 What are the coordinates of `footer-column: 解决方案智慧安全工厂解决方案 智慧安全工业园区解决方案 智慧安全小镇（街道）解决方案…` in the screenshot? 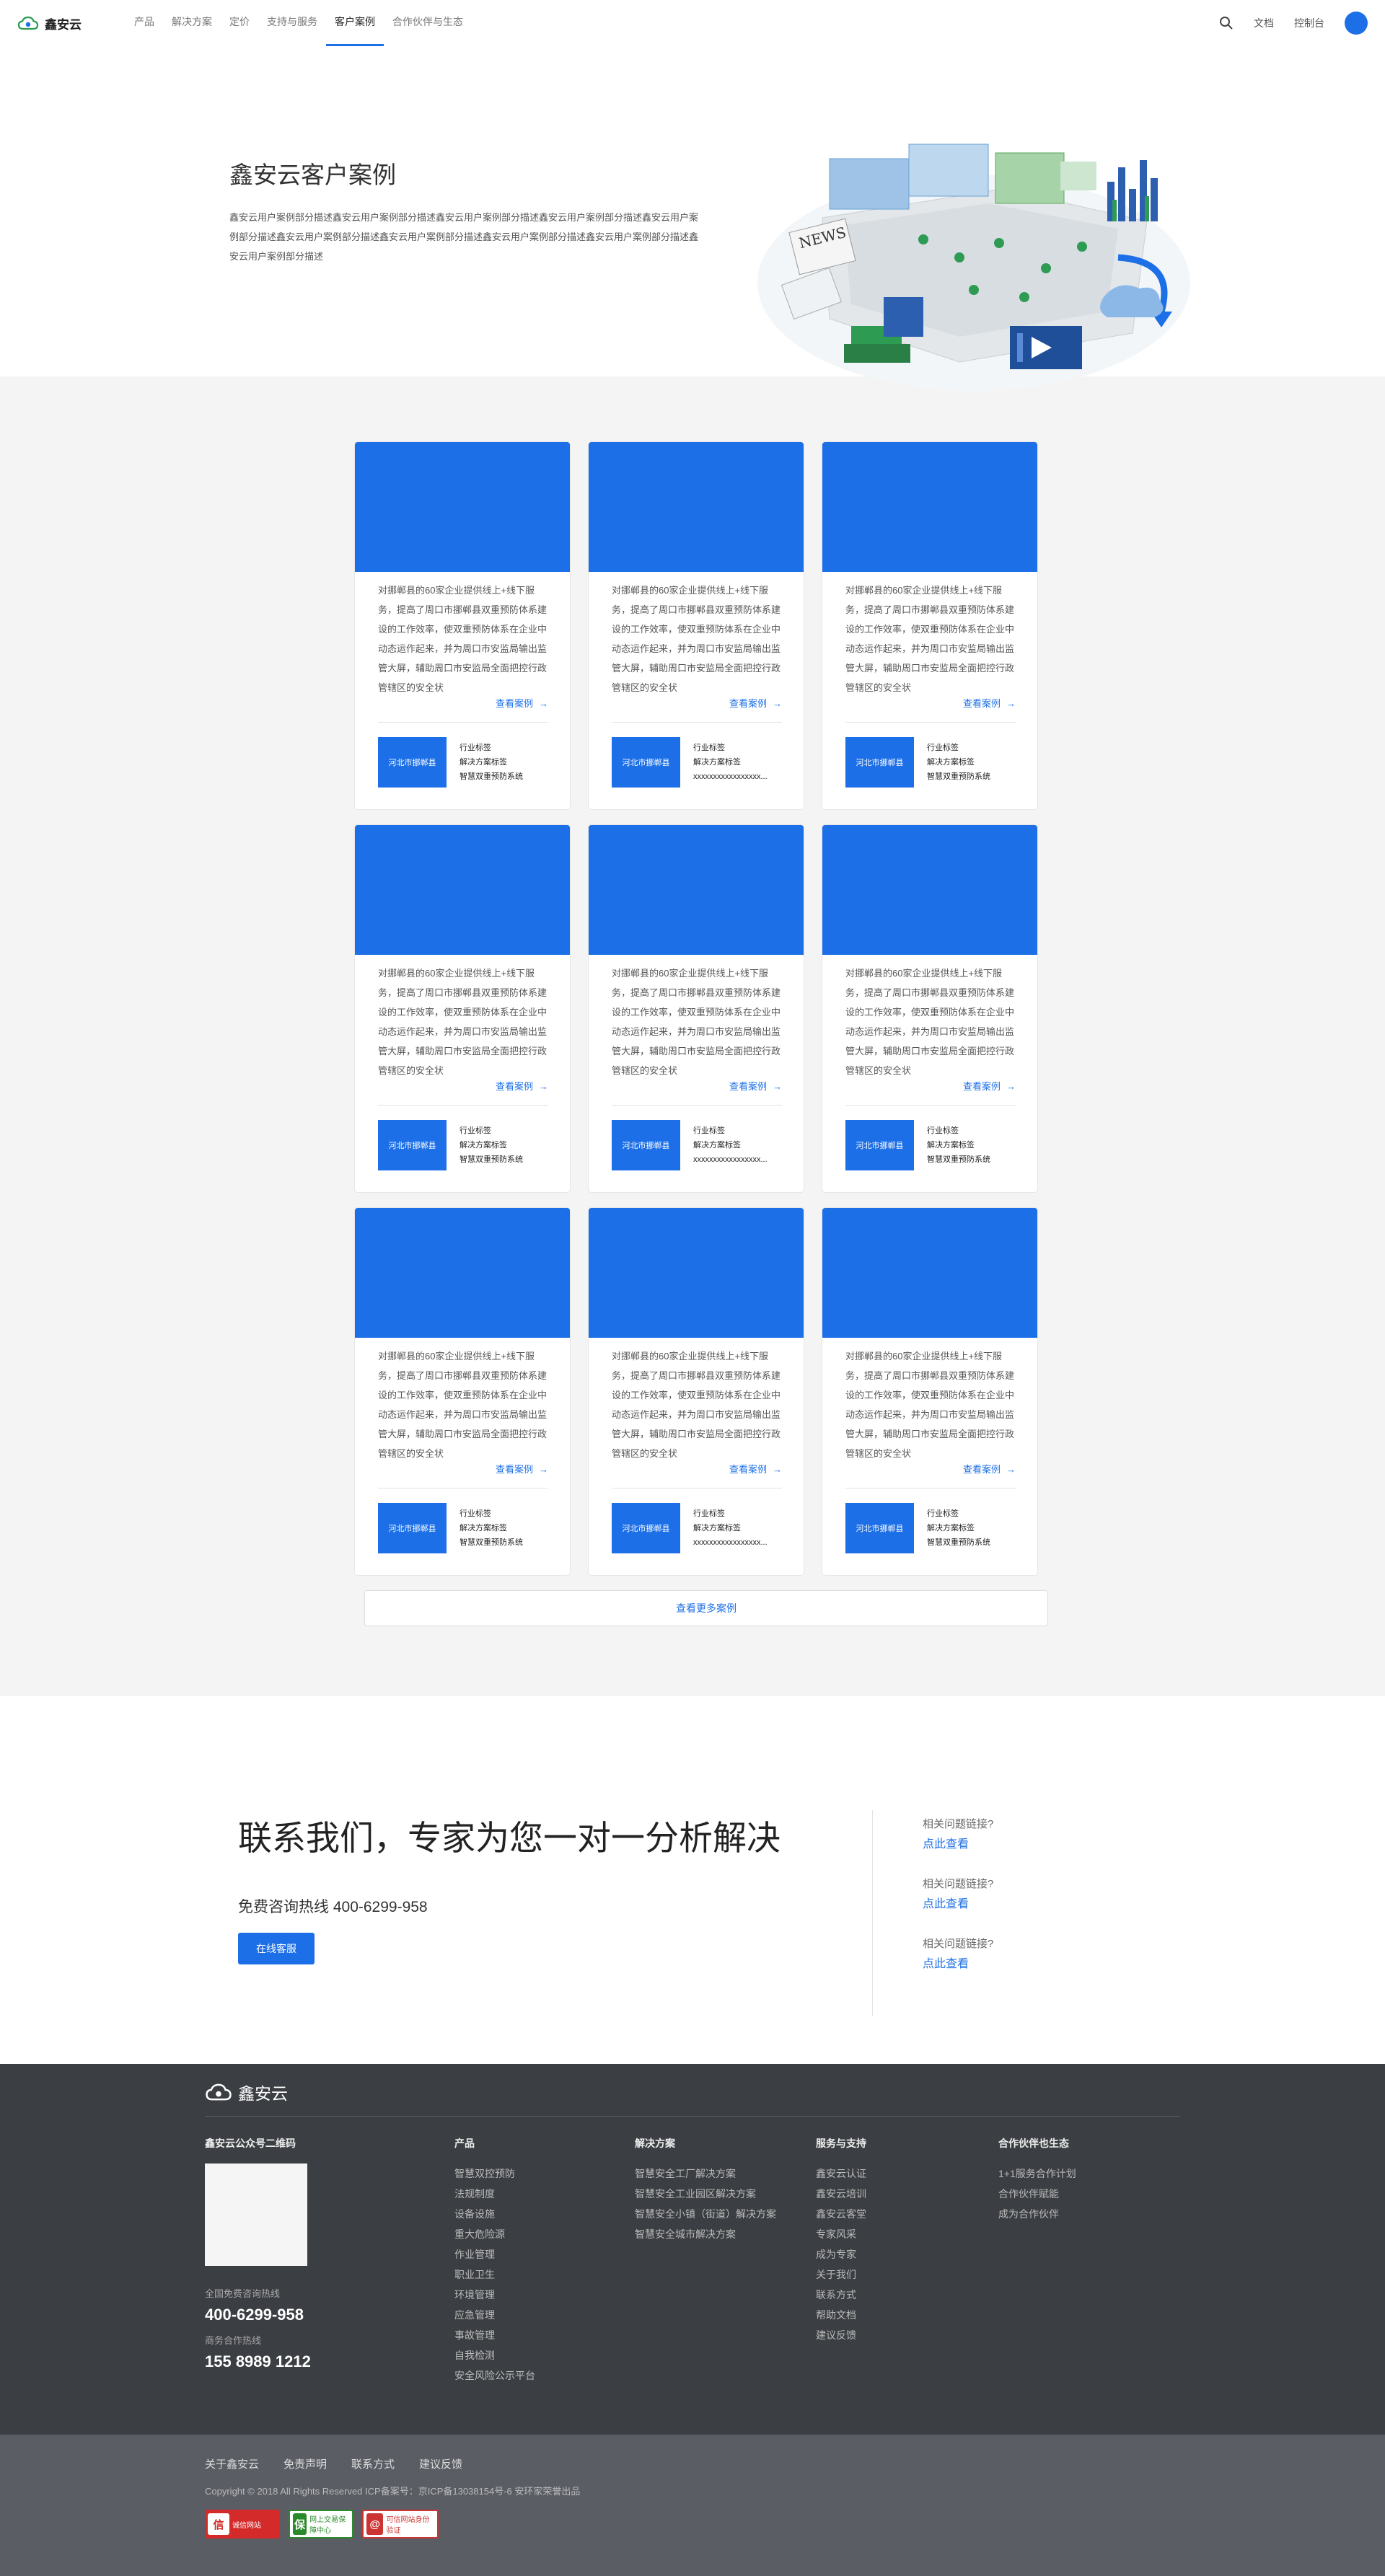 It's located at (705, 2190).